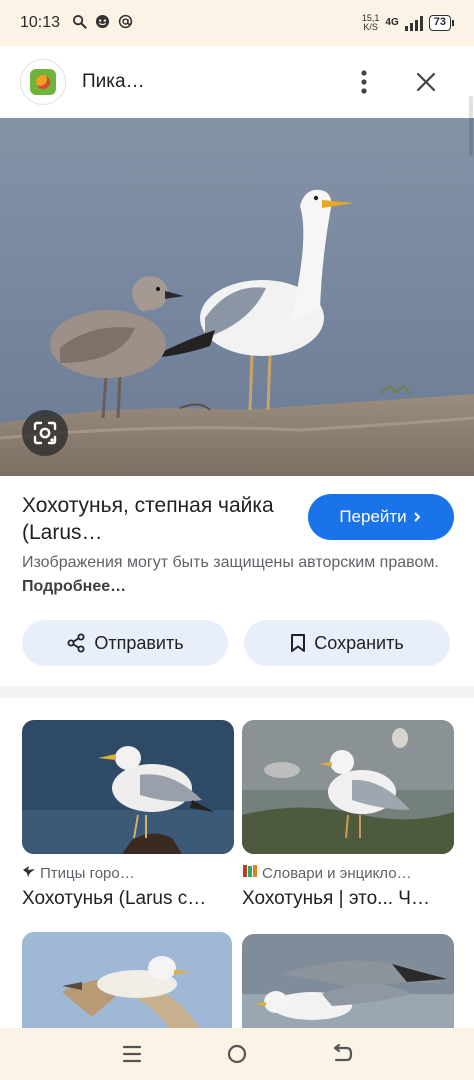 The height and width of the screenshot is (1080, 474). I want to click on recent-apps-button, so click(132, 1054).